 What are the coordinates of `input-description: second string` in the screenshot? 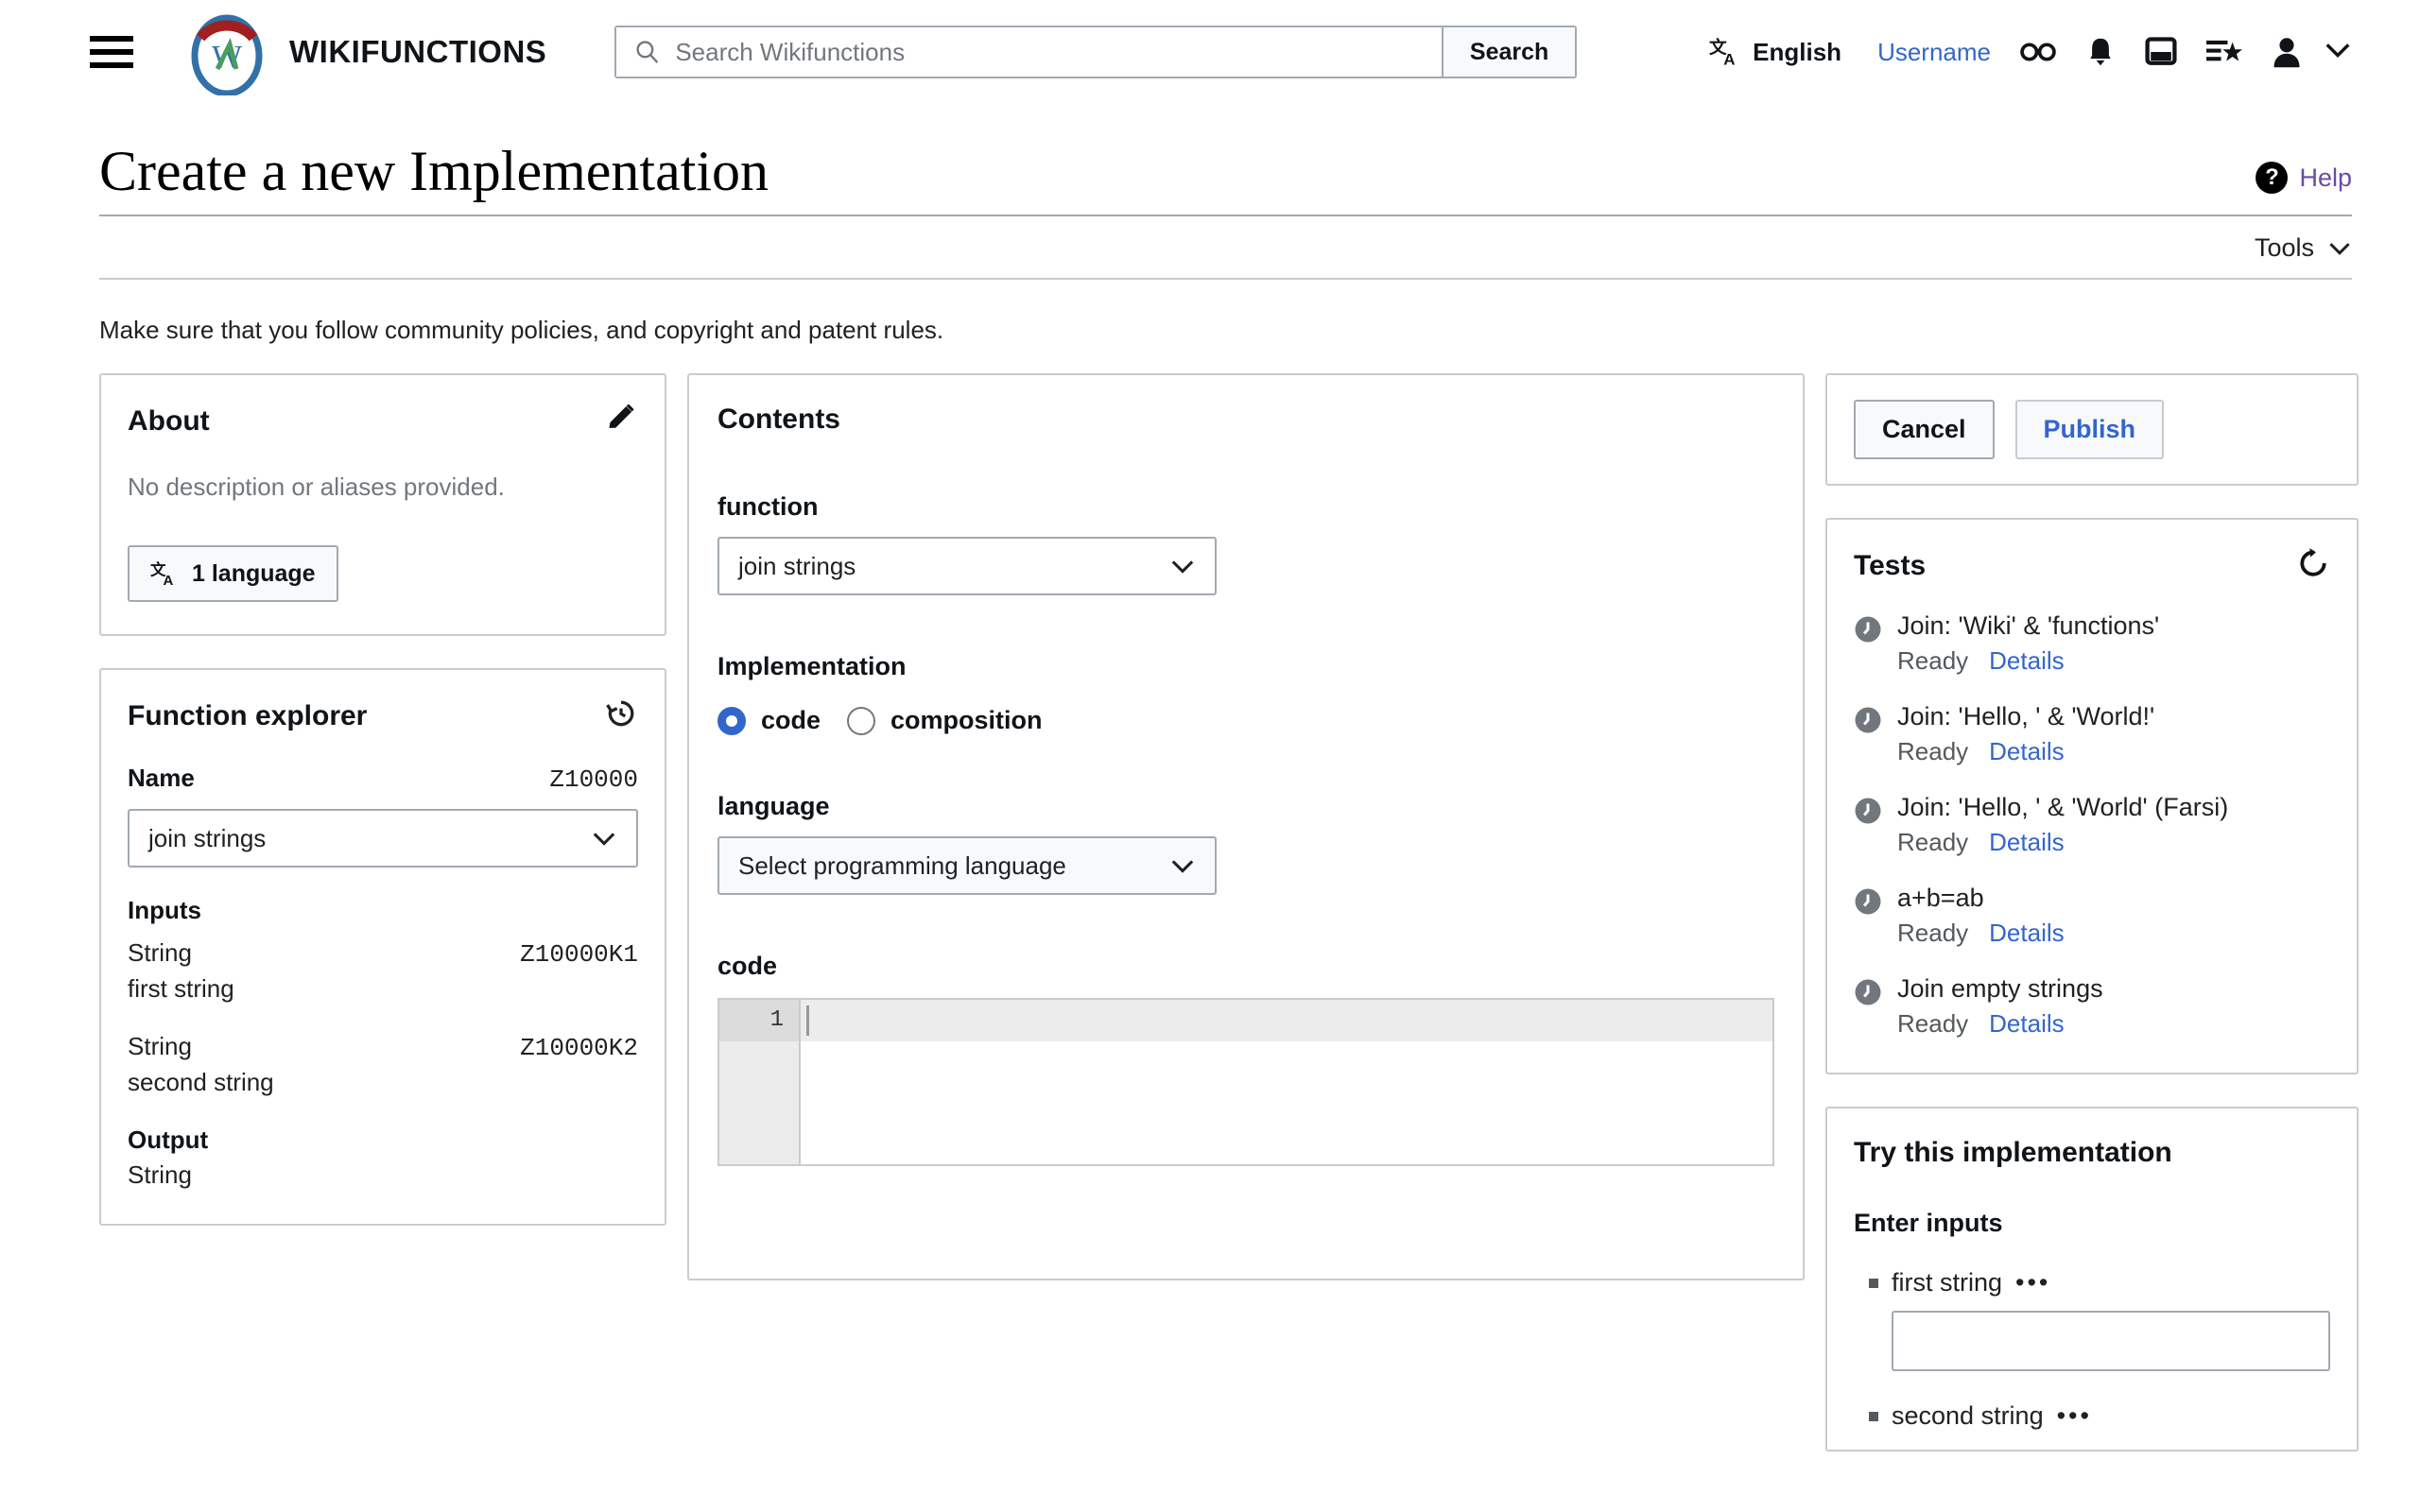 It's located at (201, 1082).